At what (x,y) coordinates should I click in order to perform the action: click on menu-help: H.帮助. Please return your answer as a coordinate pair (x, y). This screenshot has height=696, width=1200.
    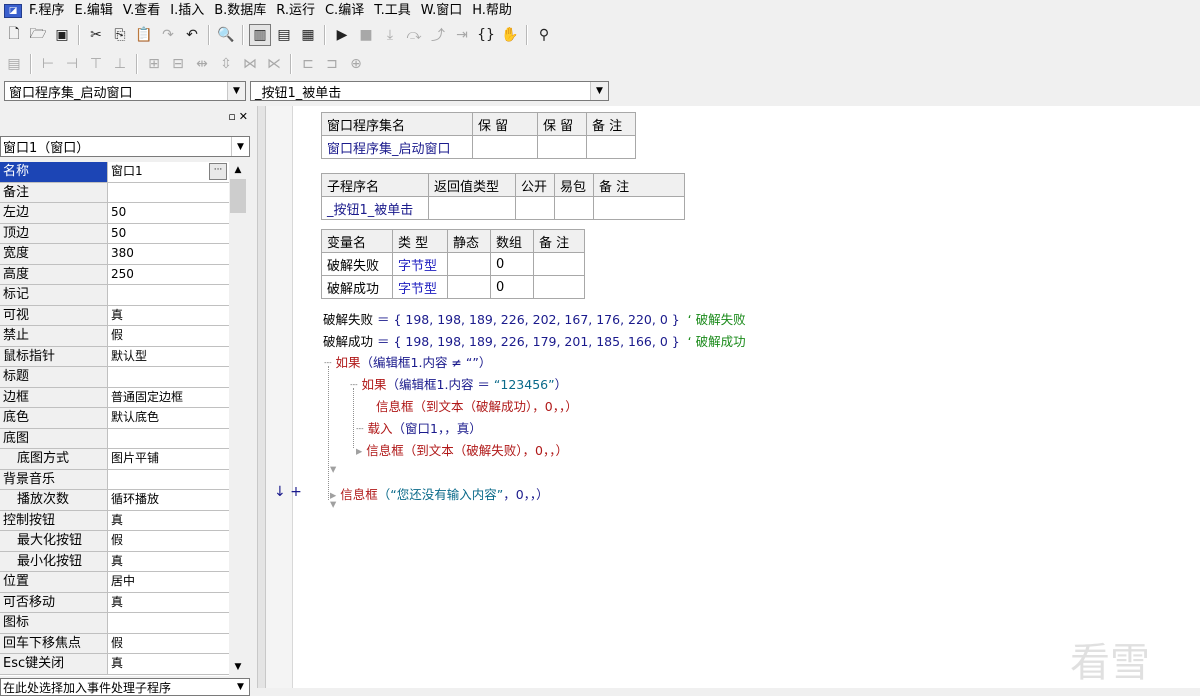
    Looking at the image, I should click on (494, 10).